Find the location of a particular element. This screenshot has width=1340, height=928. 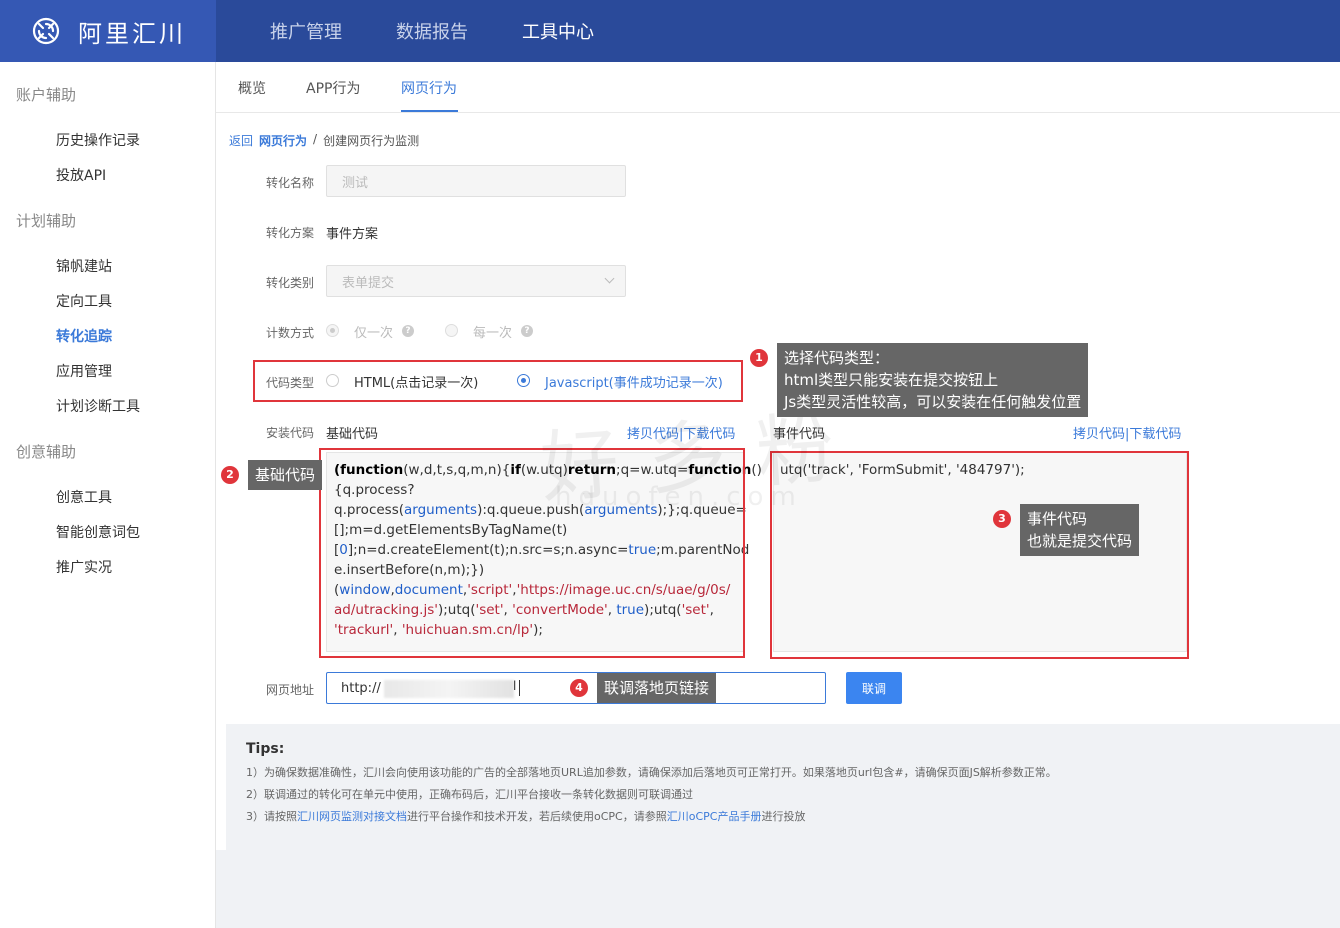

sidebar-group-account: 账户辅助 is located at coordinates (46, 95).